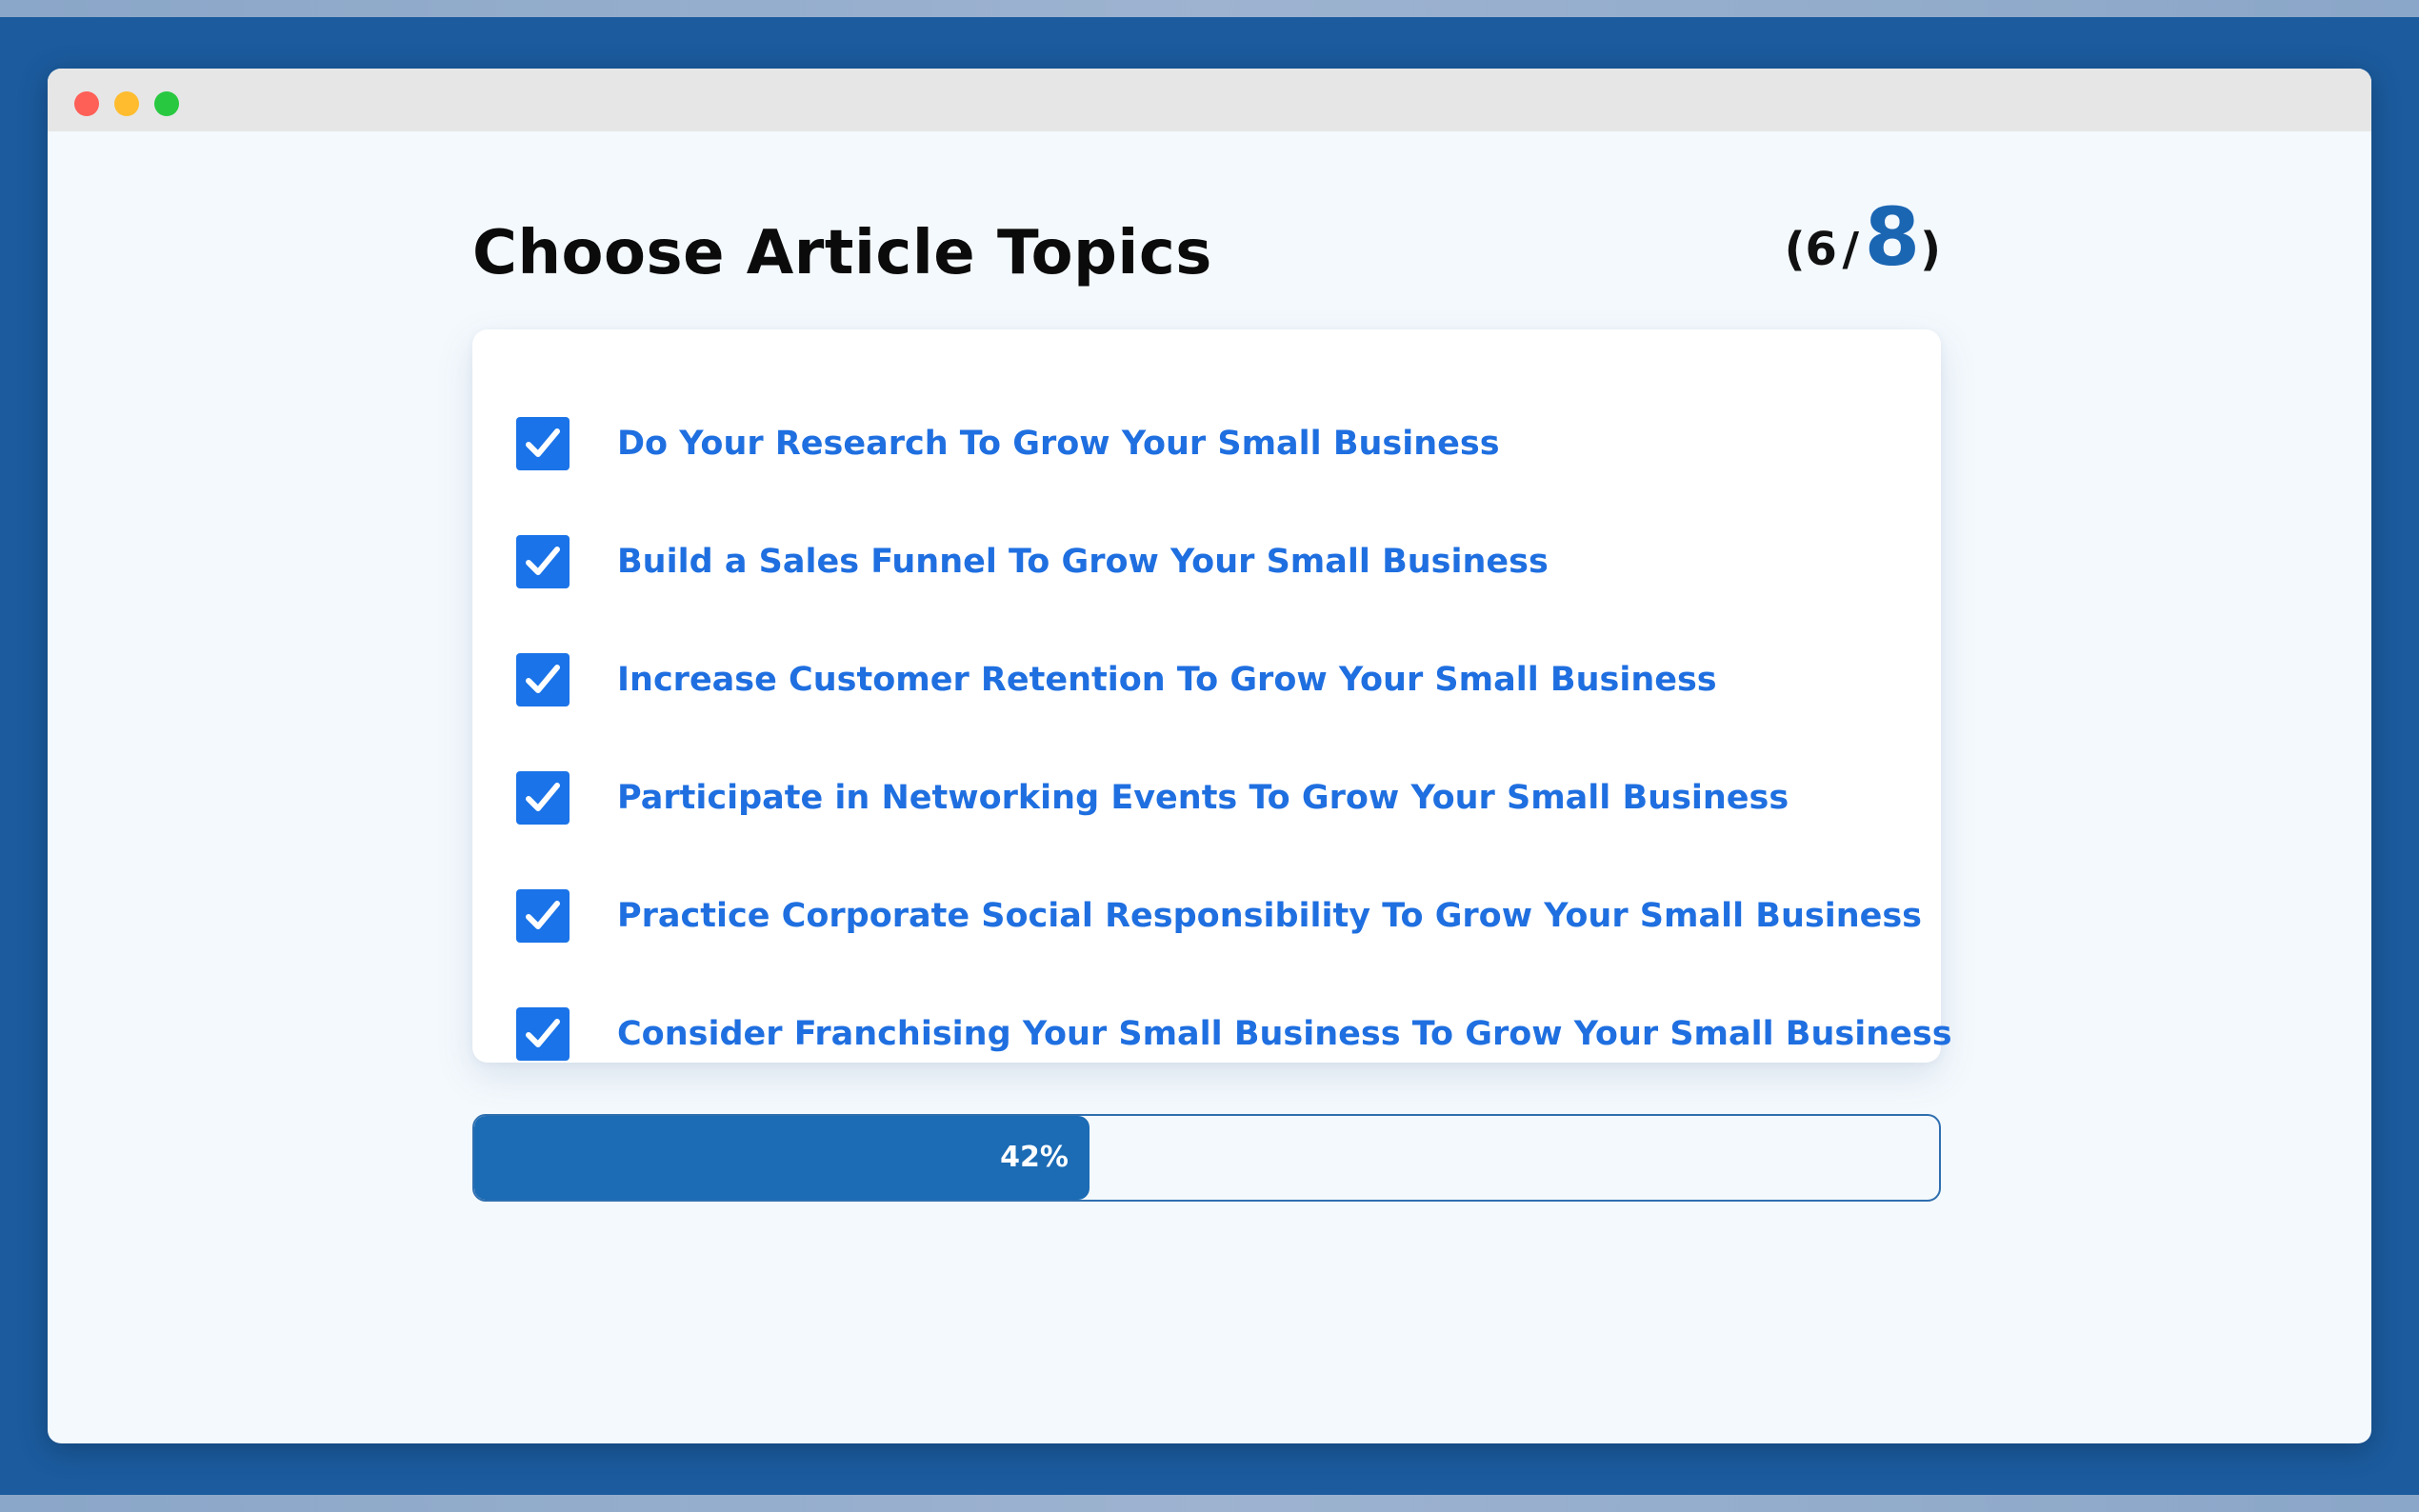 The width and height of the screenshot is (2419, 1512). I want to click on page-header: Choose Article Topics (6 / 8), so click(1206, 238).